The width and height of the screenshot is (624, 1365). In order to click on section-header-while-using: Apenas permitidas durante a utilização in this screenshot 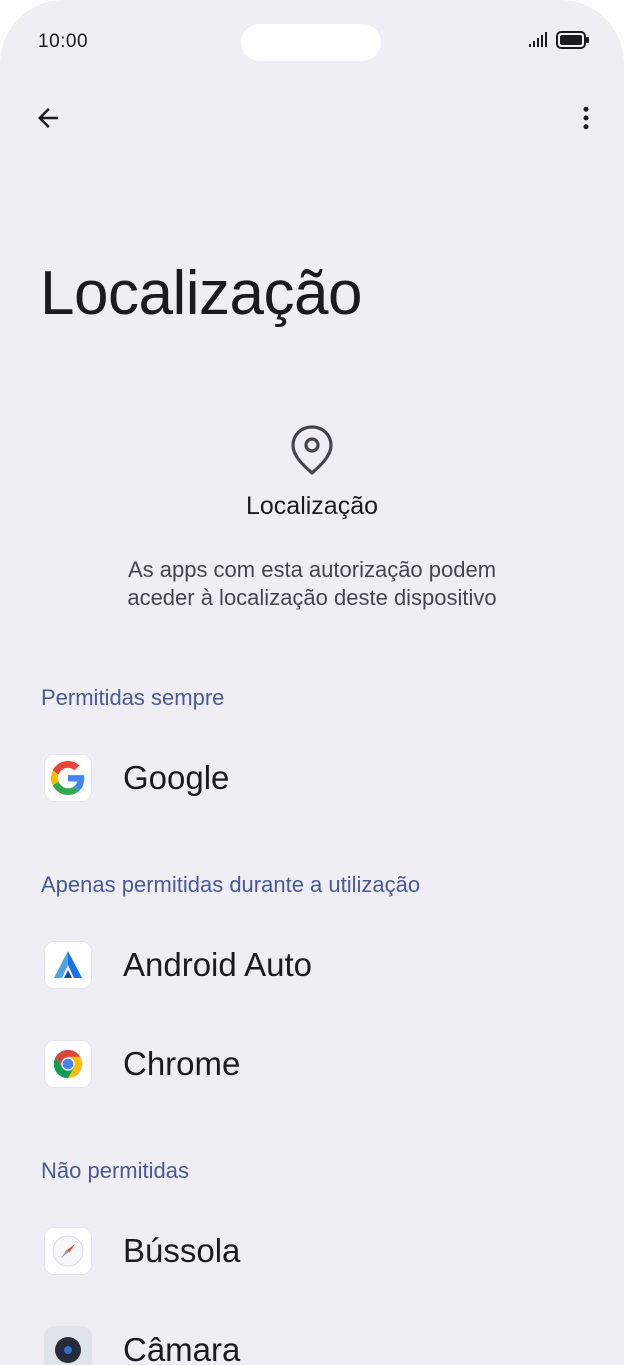, I will do `click(231, 884)`.